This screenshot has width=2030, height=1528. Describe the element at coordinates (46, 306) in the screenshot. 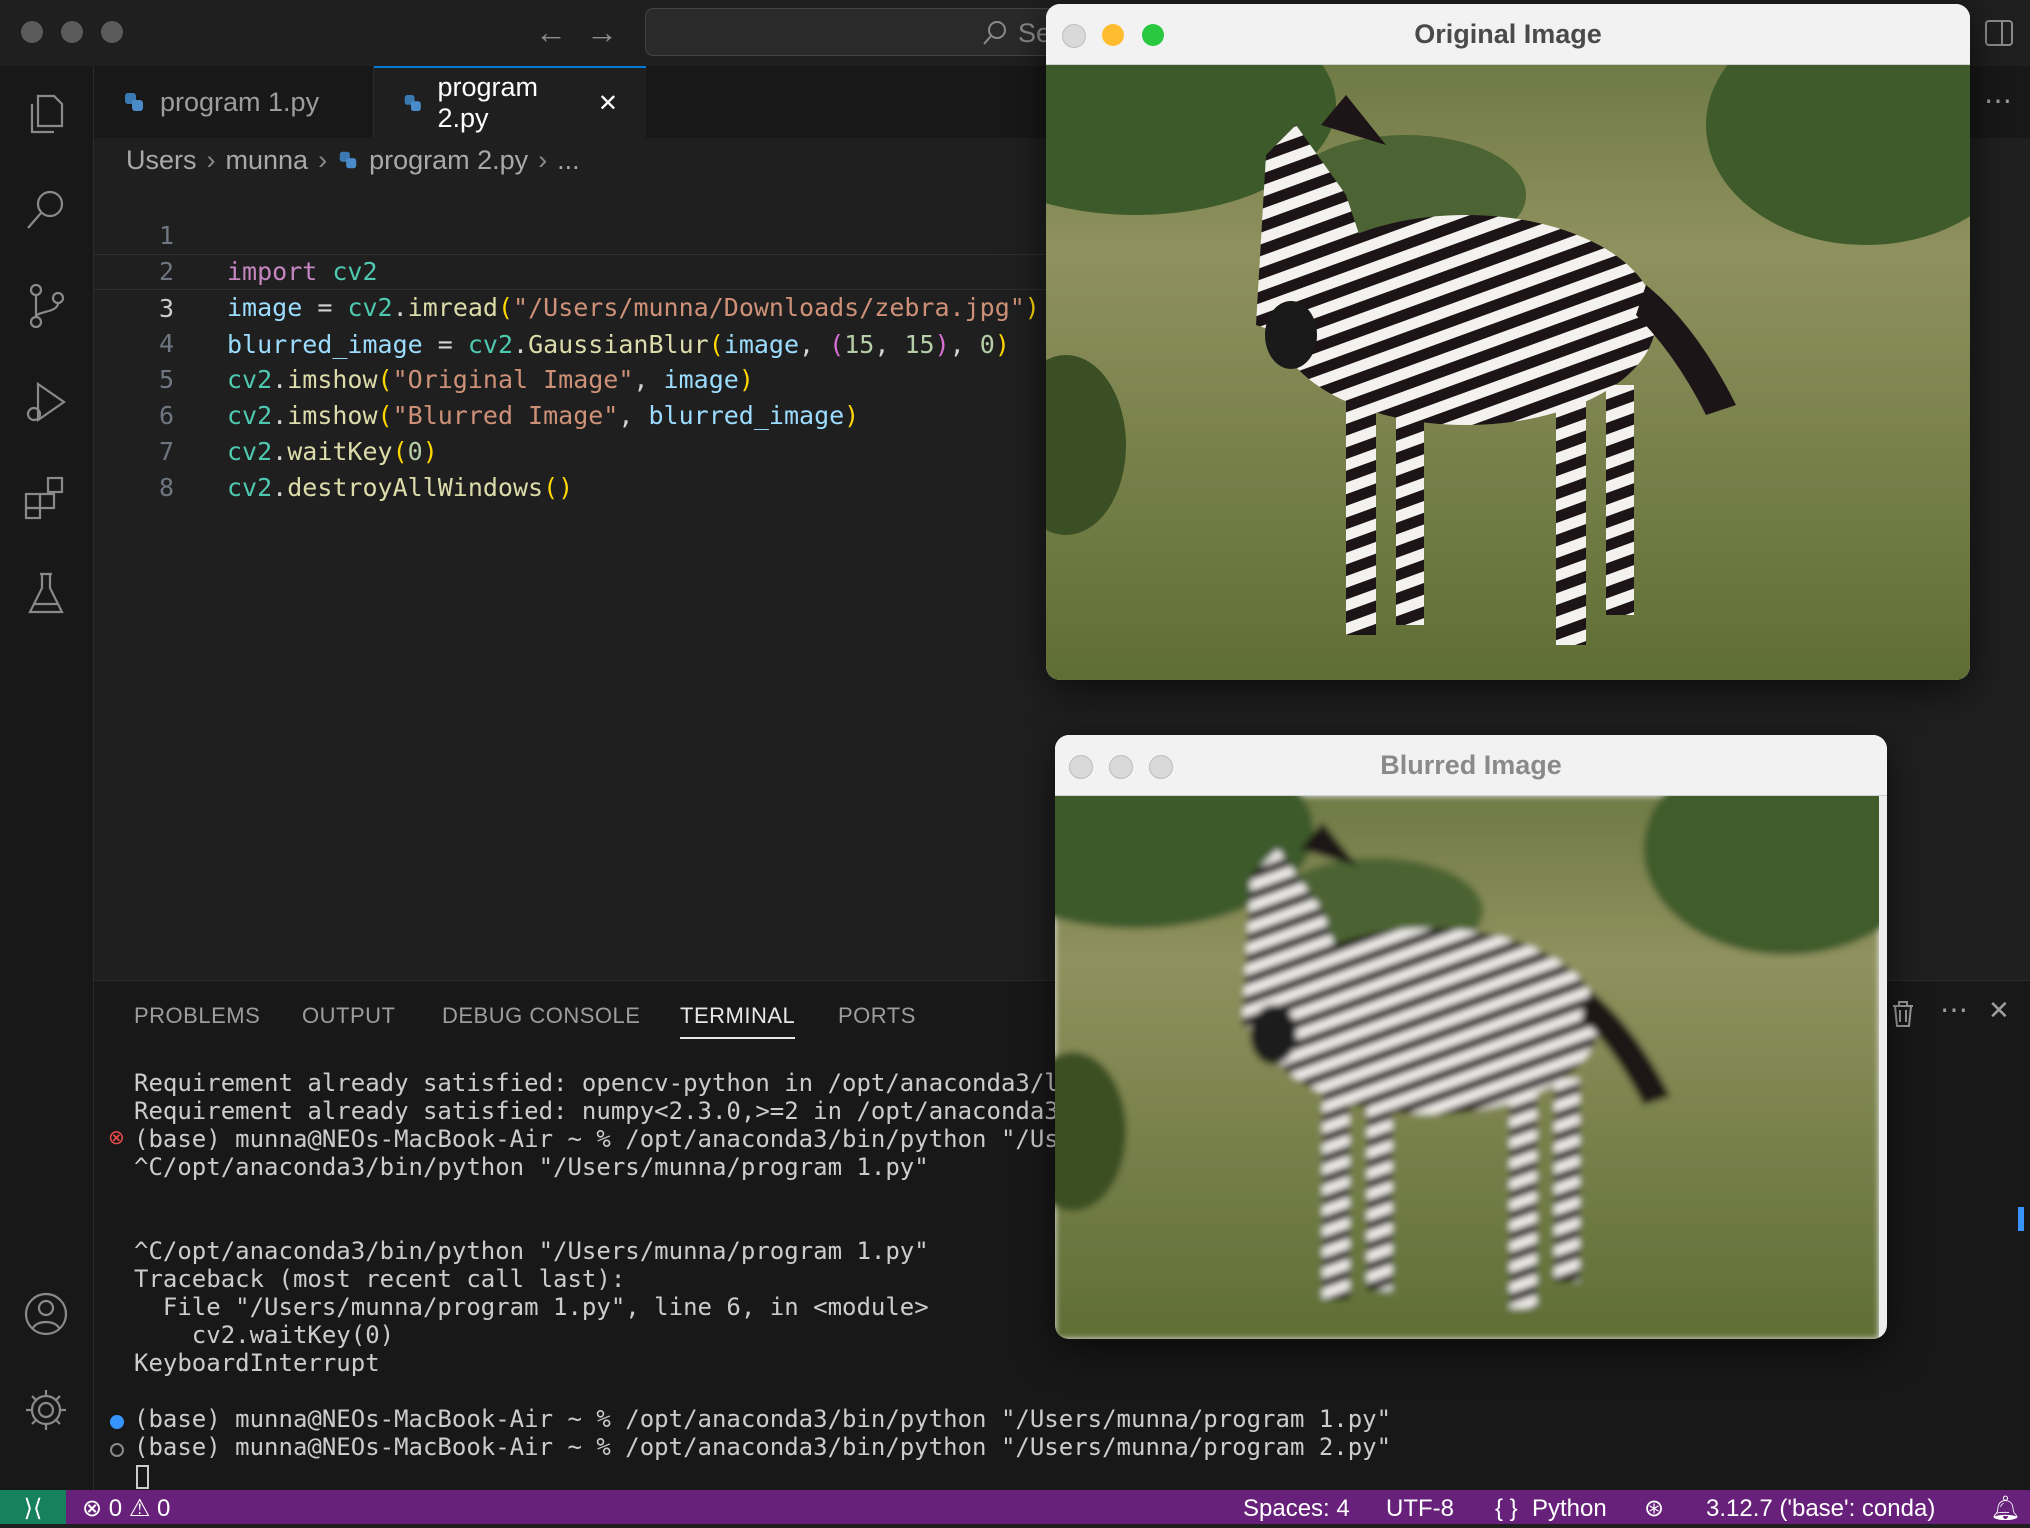

I see `source-control-icon` at that location.